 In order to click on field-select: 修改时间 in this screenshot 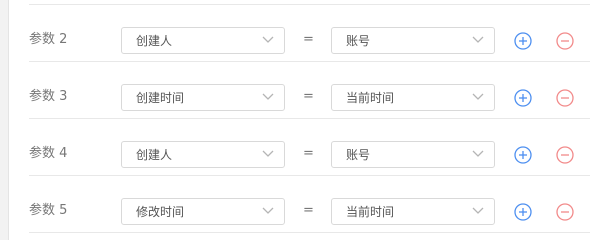, I will do `click(203, 211)`.